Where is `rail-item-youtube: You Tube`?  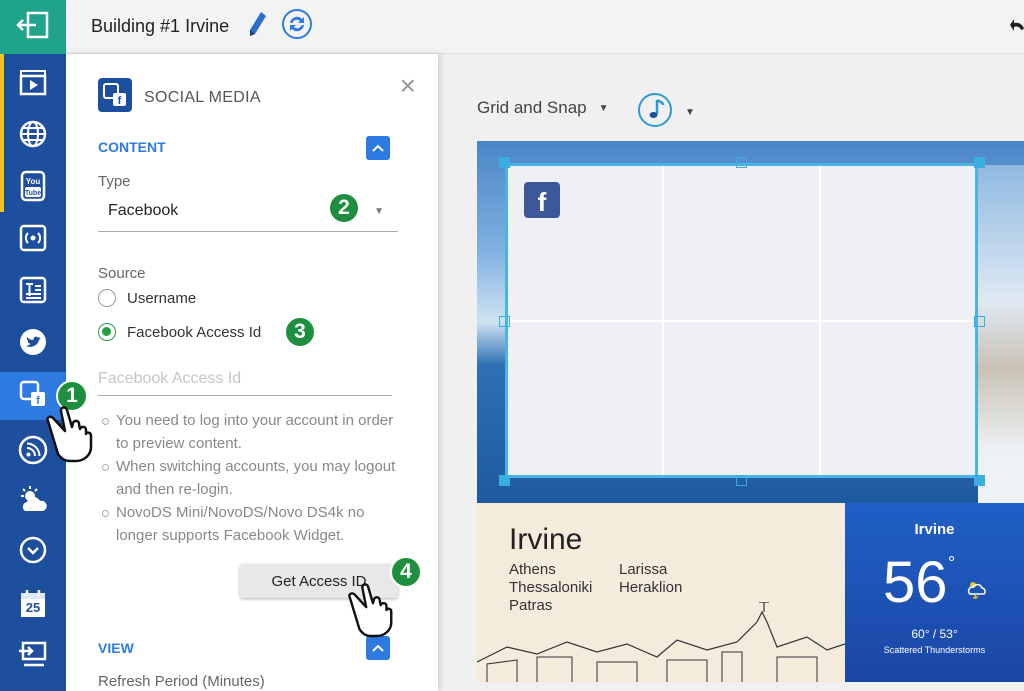
rail-item-youtube: You Tube is located at coordinates (33, 188).